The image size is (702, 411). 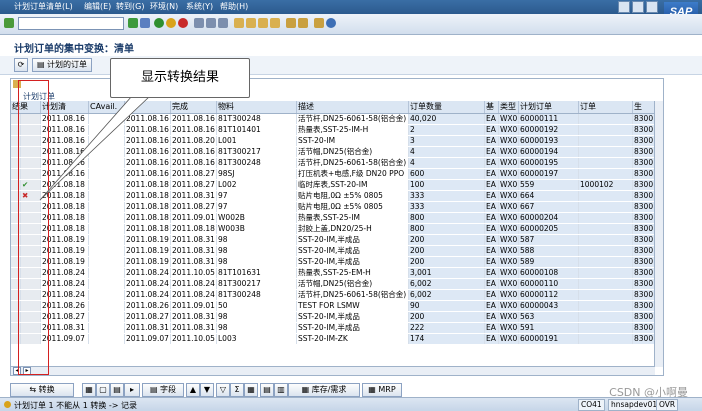 I want to click on stock-requirements-button: ▦ 库存/需求, so click(x=324, y=390).